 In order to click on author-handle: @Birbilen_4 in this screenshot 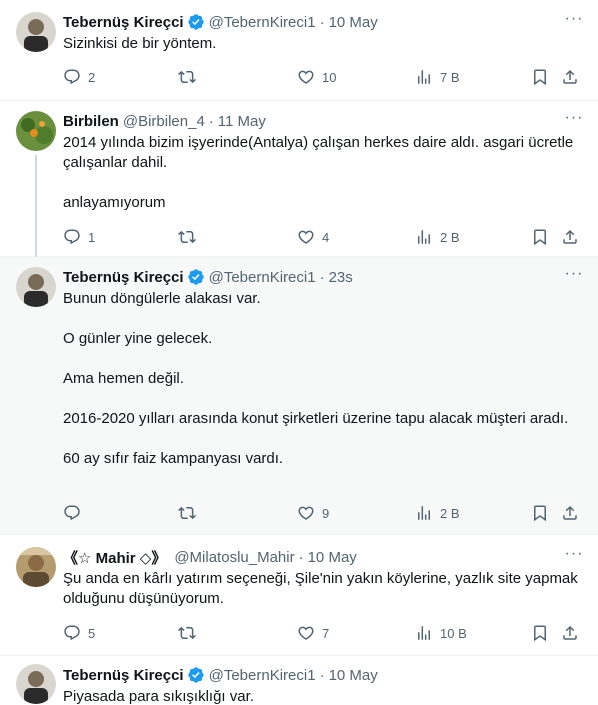, I will do `click(164, 121)`.